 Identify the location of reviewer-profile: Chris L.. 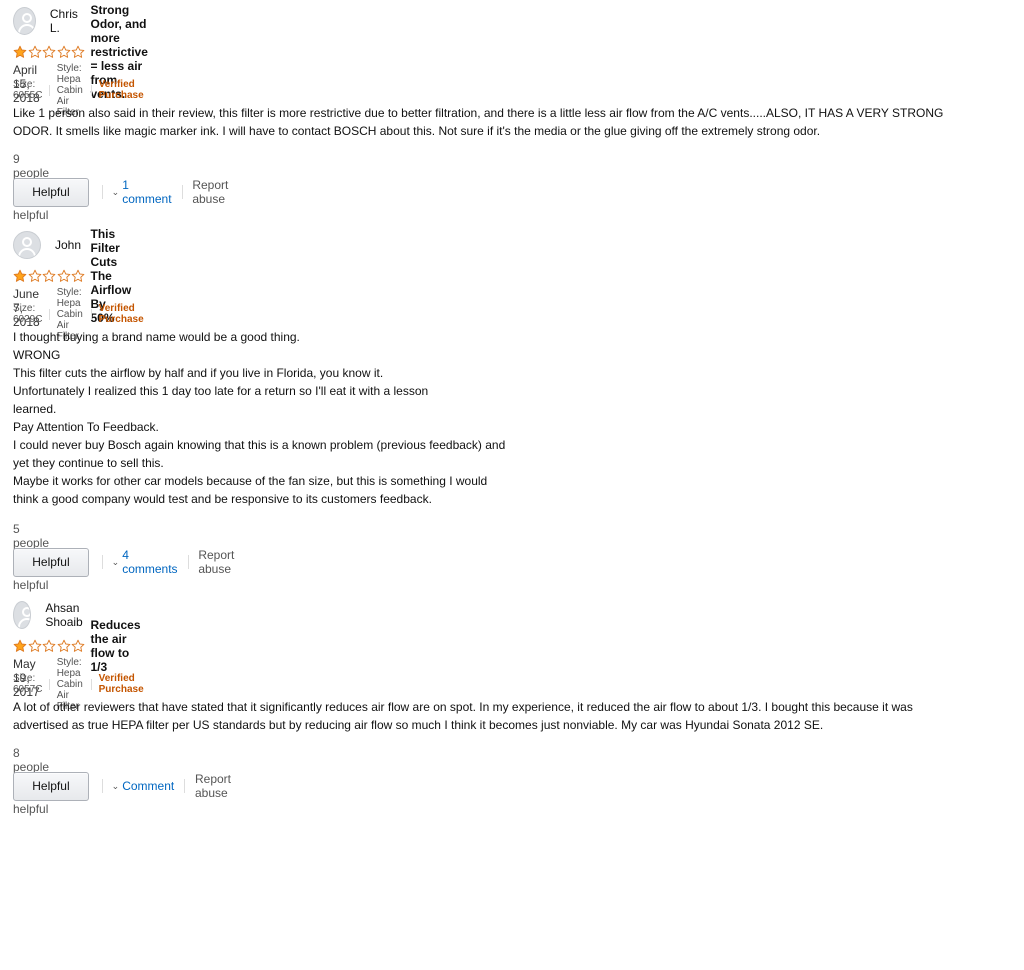
(48, 21).